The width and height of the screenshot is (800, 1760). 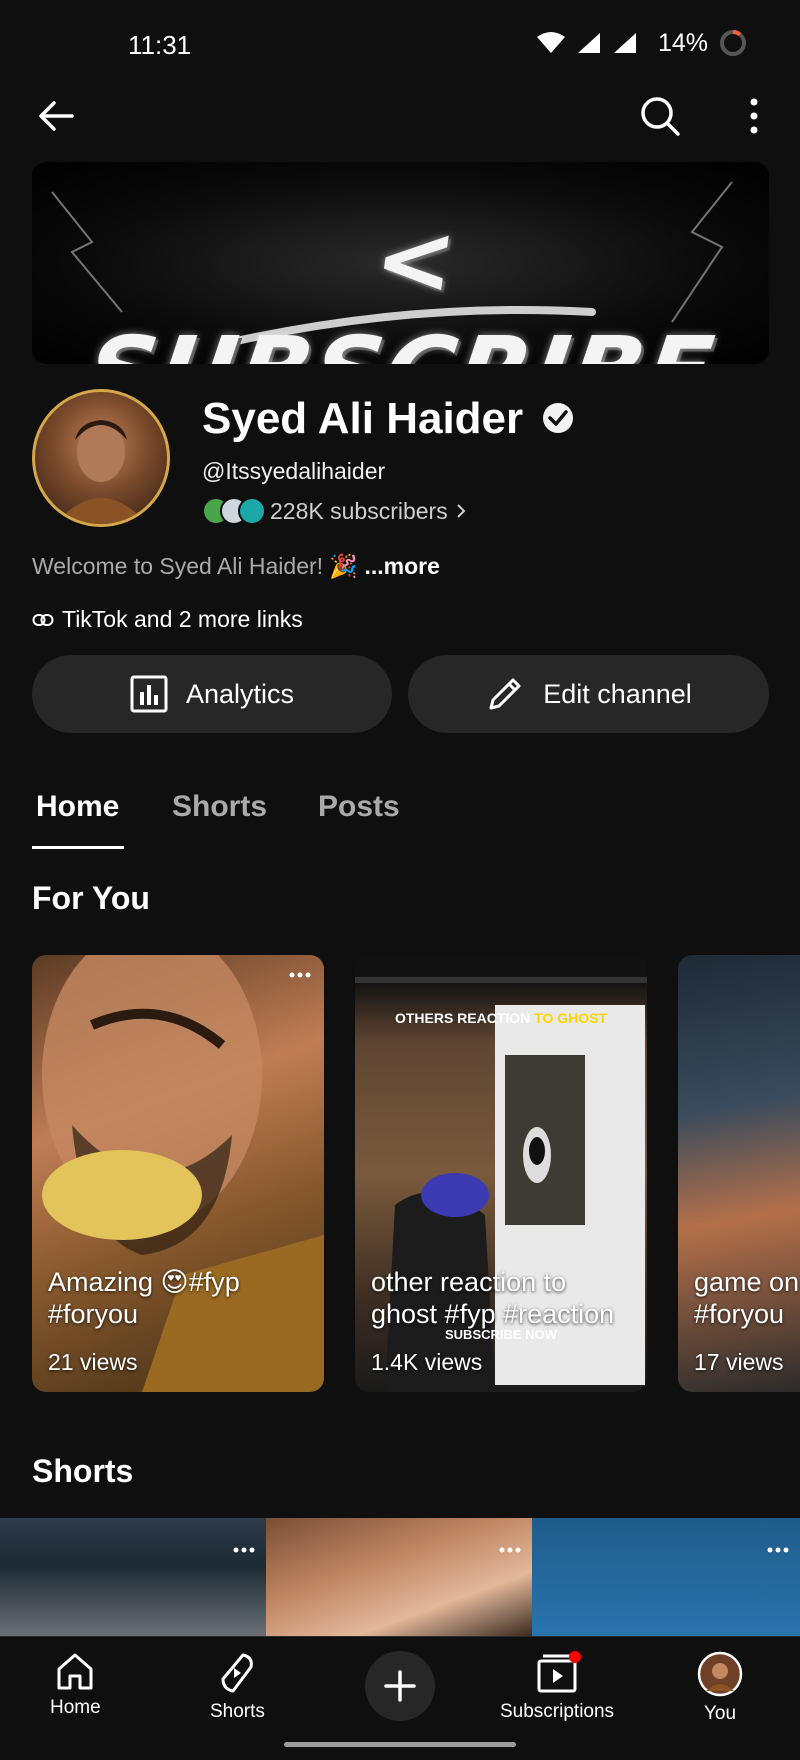 What do you see at coordinates (43, 619) in the screenshot?
I see `link-icon` at bounding box center [43, 619].